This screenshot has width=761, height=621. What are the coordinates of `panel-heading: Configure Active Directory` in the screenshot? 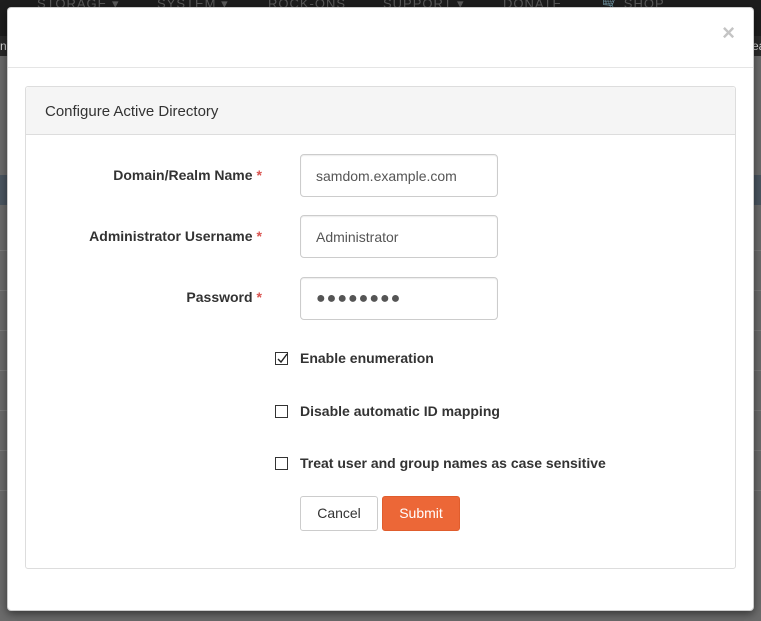 It's located at (380, 111).